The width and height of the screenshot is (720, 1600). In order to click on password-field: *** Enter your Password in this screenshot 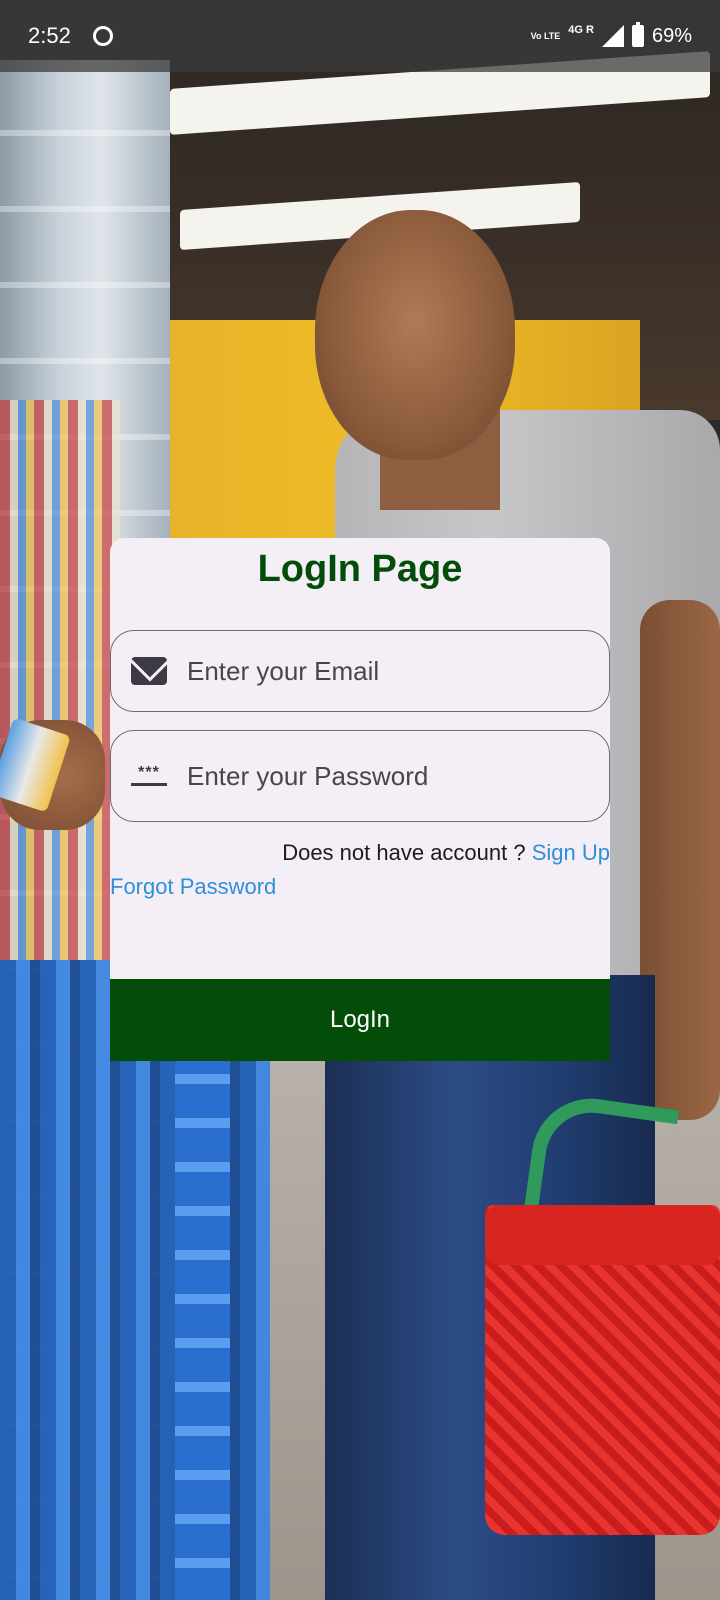, I will do `click(360, 776)`.